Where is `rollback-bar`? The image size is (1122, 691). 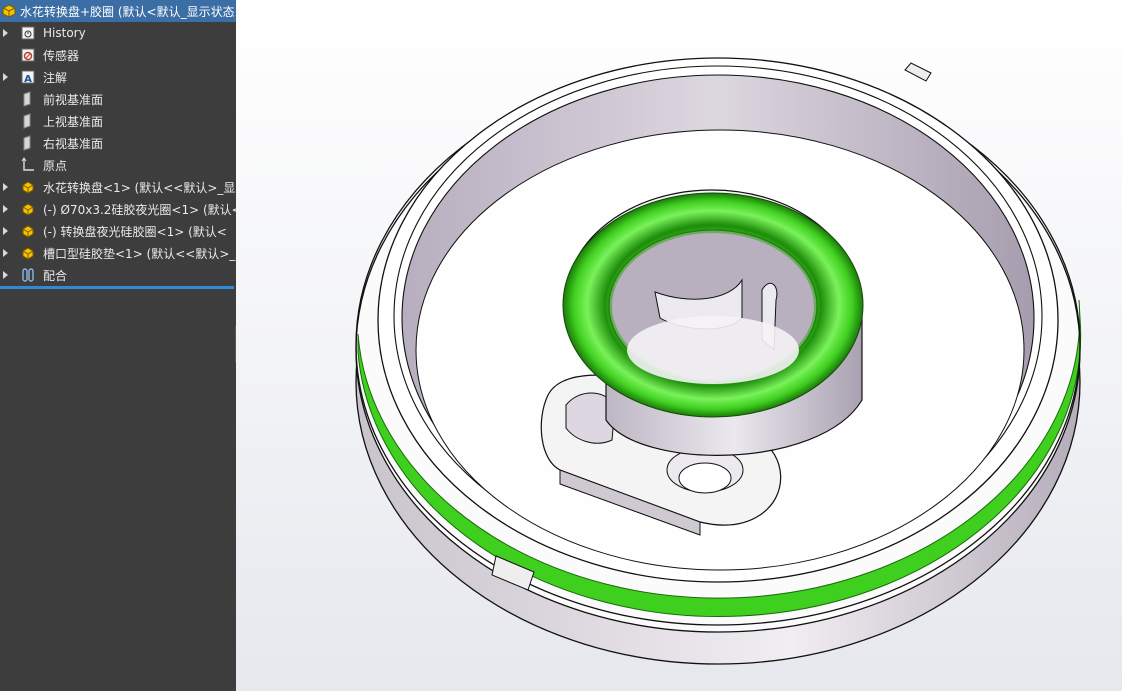 rollback-bar is located at coordinates (117, 287).